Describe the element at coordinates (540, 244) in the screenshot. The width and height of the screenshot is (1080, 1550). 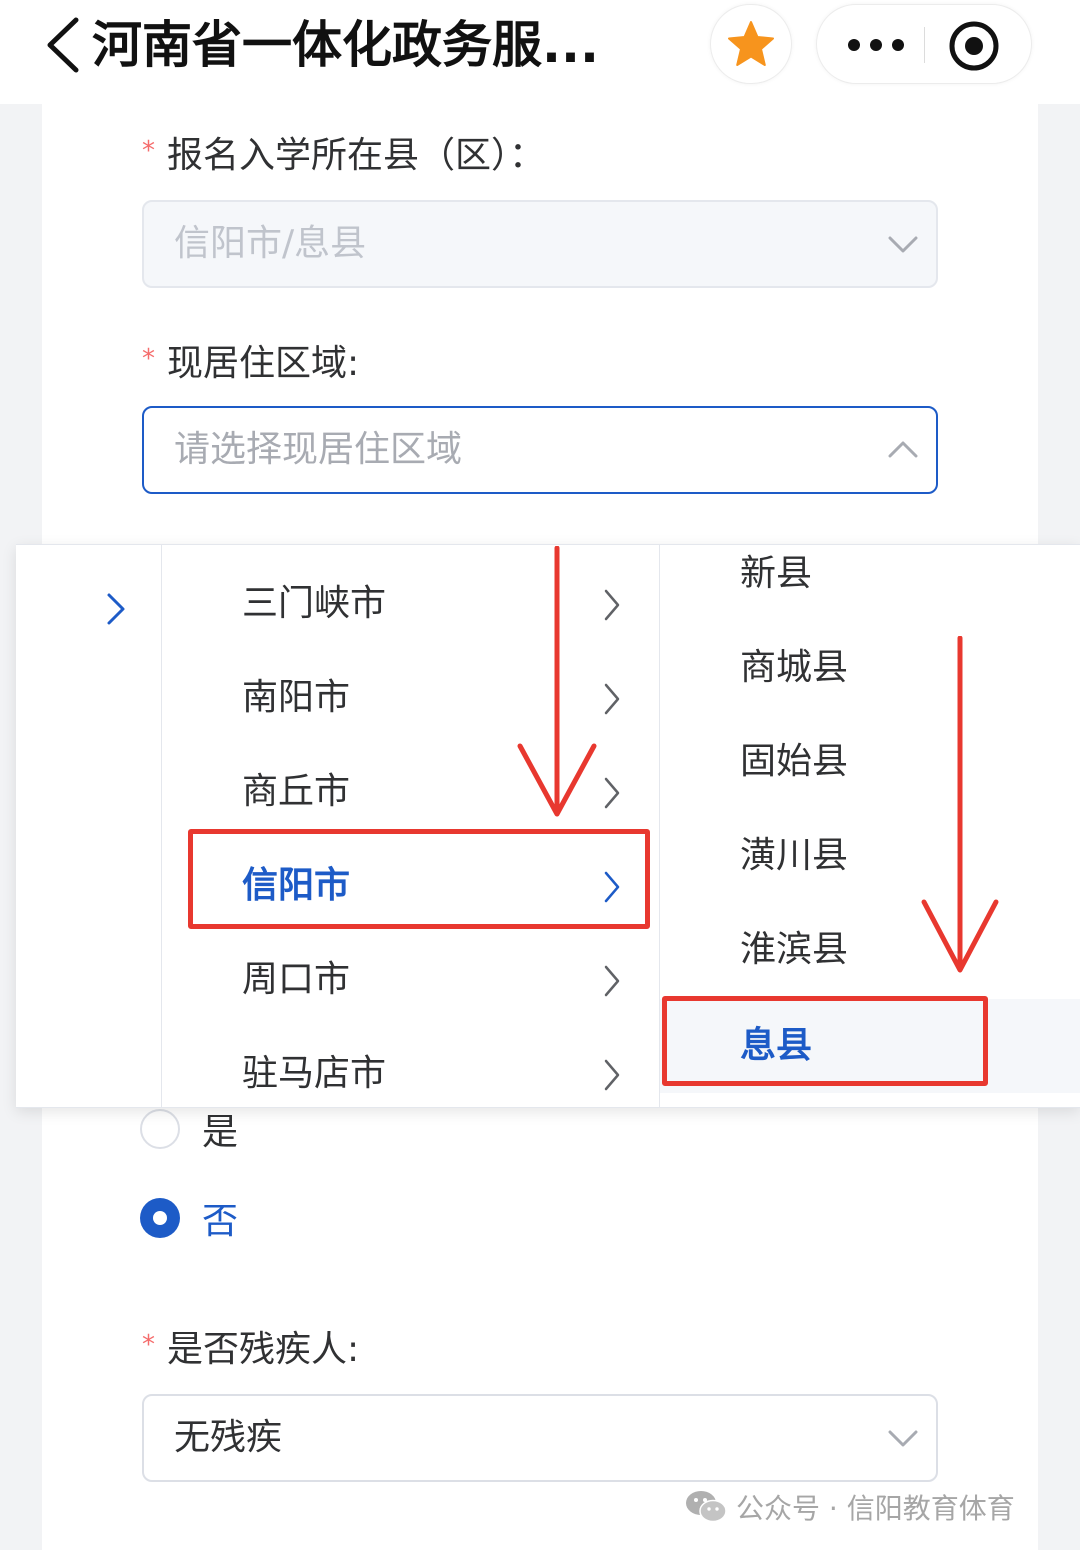
I see `enroll-county-select: 信阳市/息县` at that location.